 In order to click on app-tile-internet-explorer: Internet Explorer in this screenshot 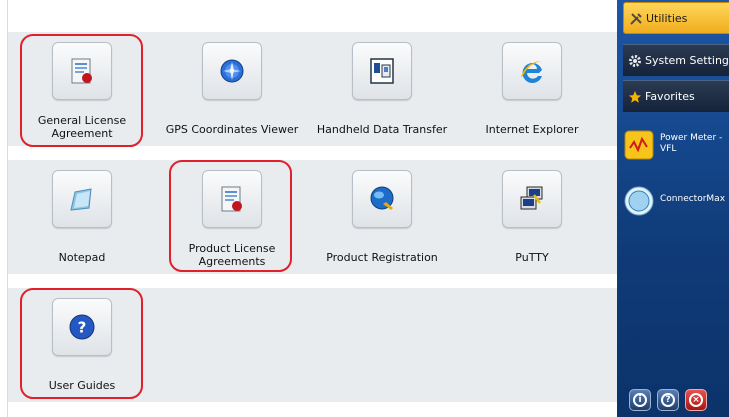, I will do `click(532, 94)`.